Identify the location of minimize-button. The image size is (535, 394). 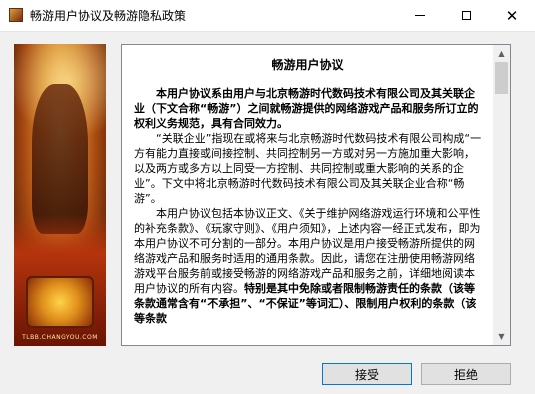
(420, 15).